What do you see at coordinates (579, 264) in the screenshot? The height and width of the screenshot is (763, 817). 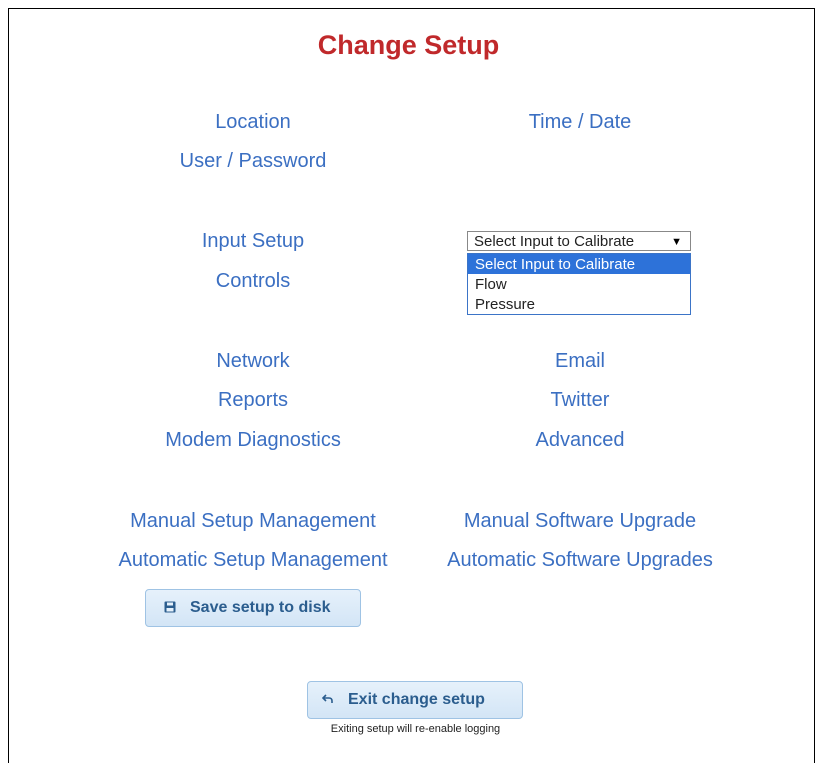 I see `option-select-input: Select Input to Calibrate` at bounding box center [579, 264].